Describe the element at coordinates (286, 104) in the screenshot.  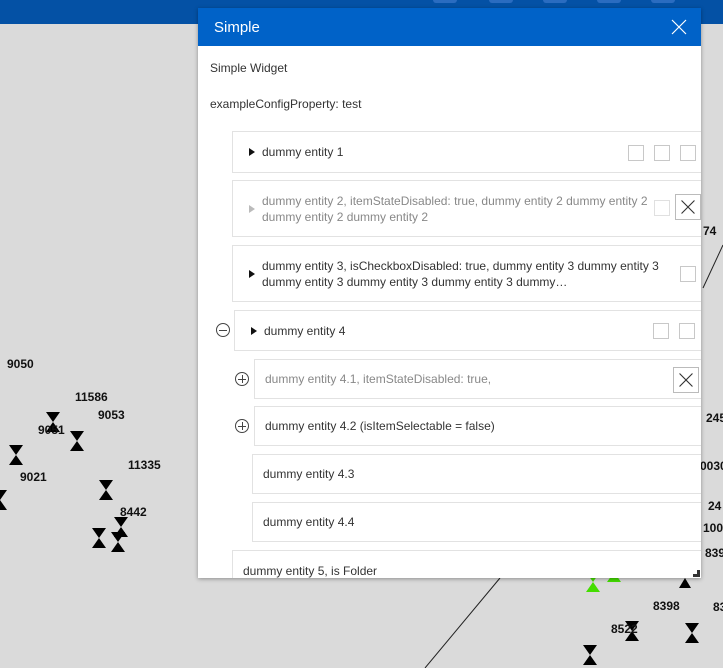
I see `config-property: exampleConfigProperty: test` at that location.